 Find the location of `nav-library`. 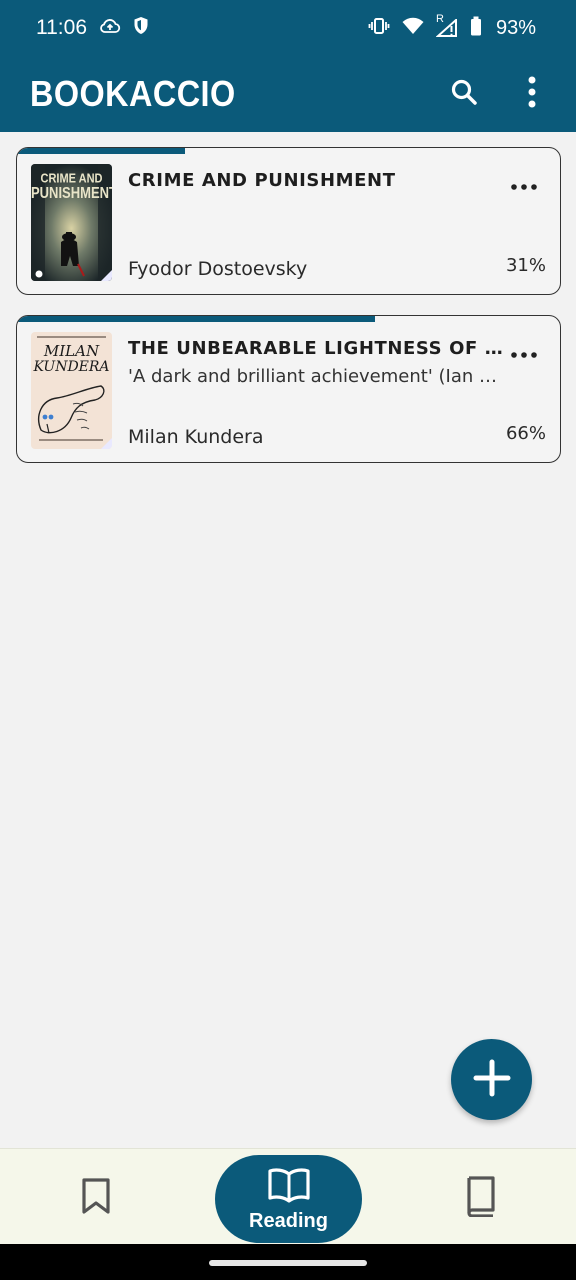

nav-library is located at coordinates (480, 1198).